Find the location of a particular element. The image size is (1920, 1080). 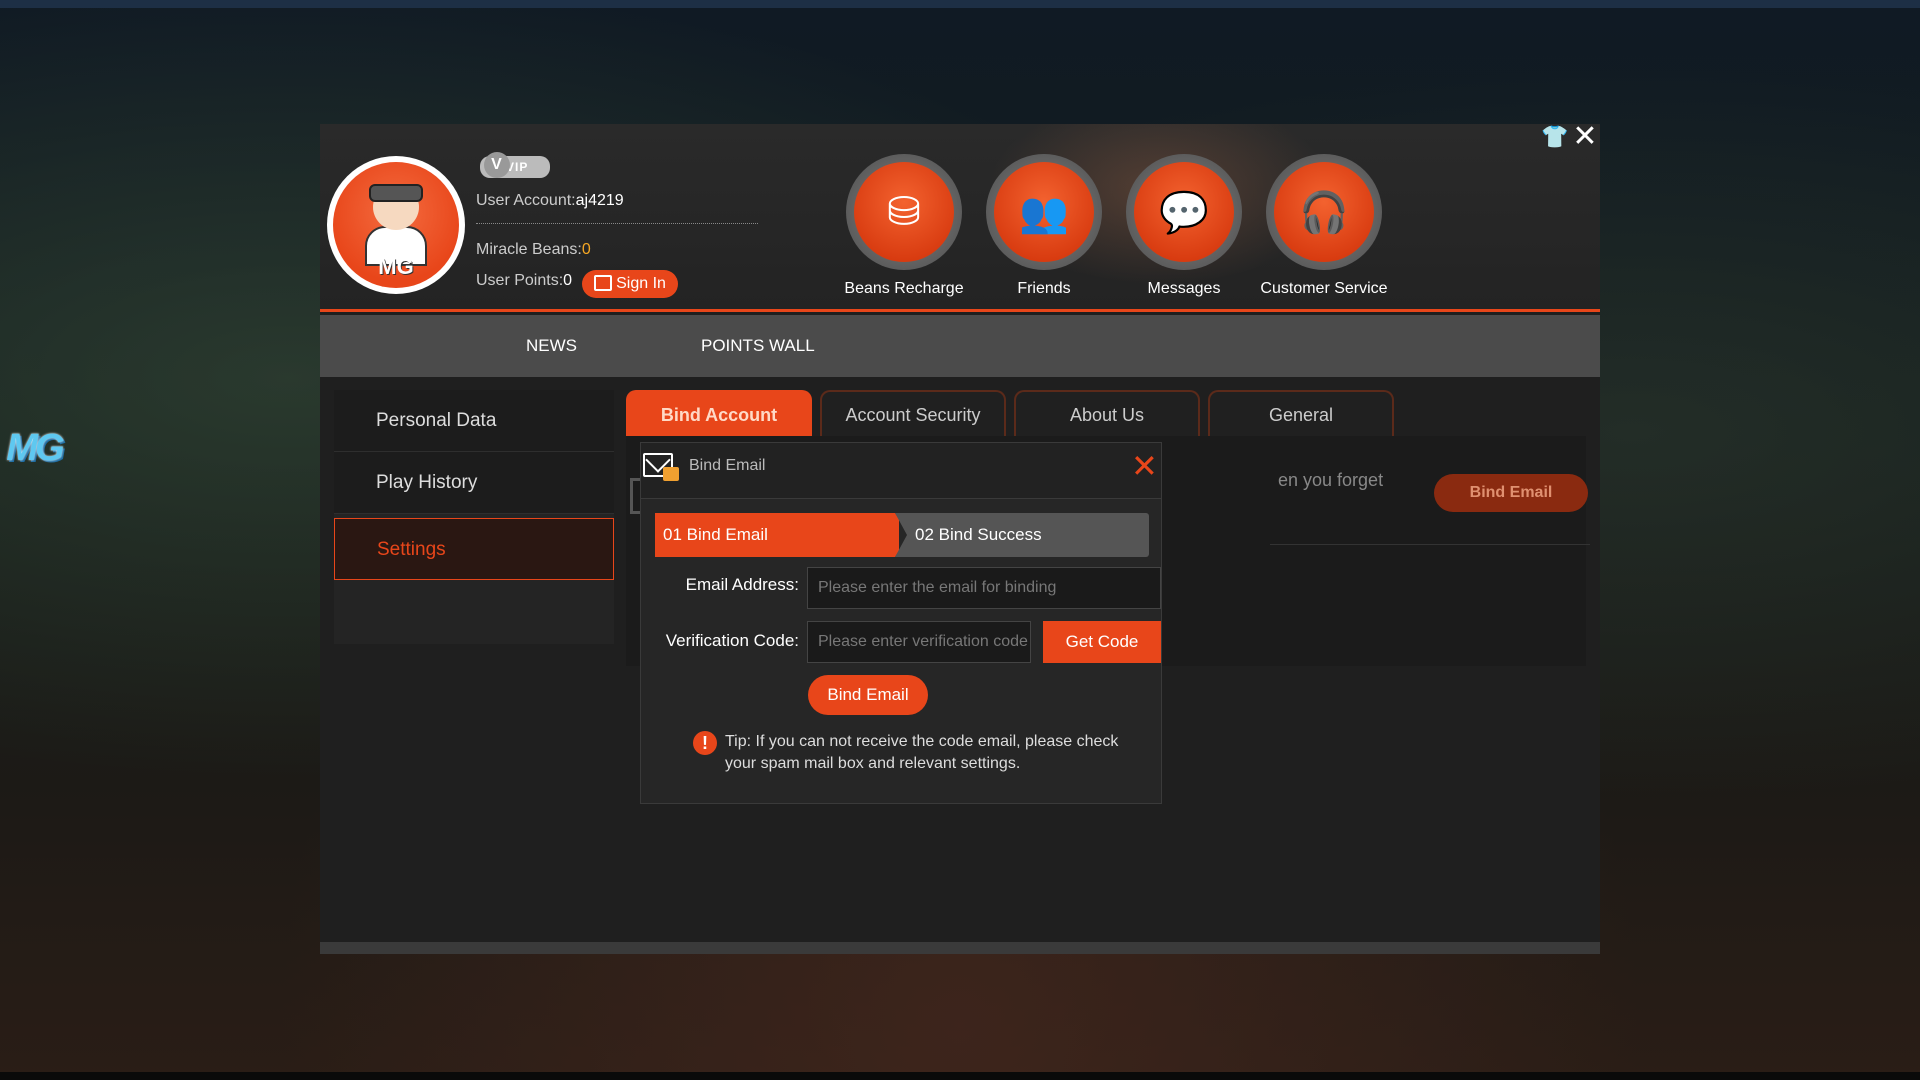

sidebar-item-personal-data: Personal Data is located at coordinates (474, 421).